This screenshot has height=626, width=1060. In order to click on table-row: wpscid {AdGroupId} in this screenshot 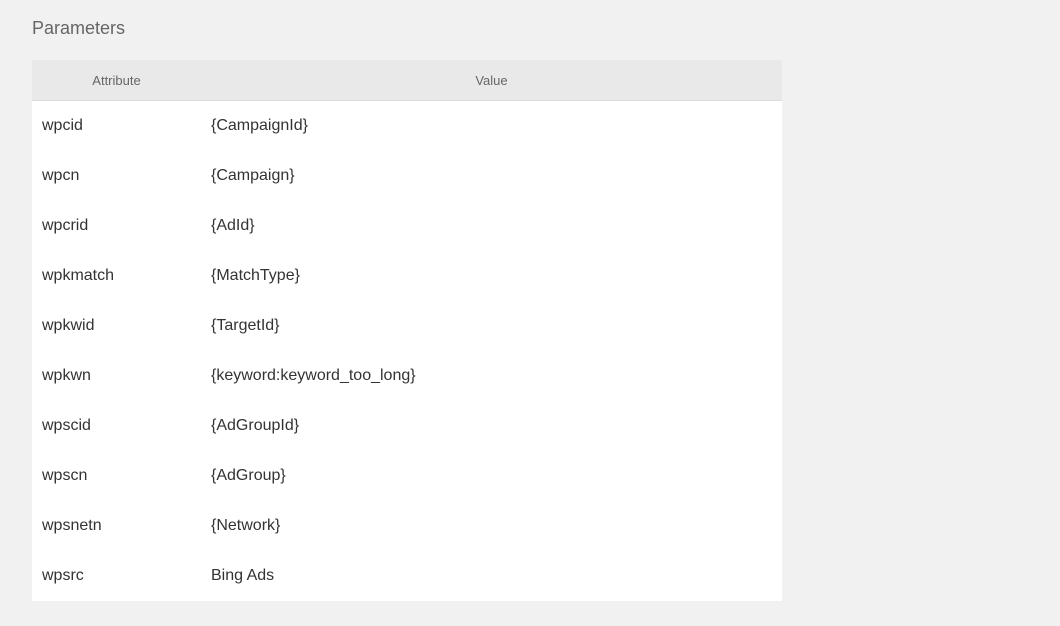, I will do `click(407, 426)`.